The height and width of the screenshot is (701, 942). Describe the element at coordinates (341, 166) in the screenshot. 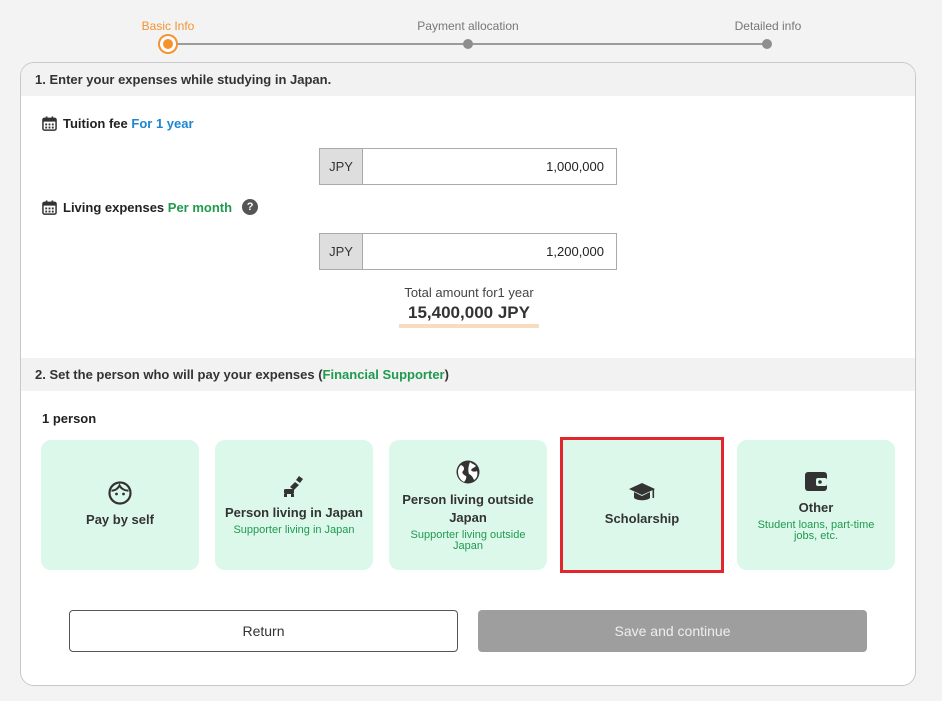

I see `tuition-currency: JPY` at that location.